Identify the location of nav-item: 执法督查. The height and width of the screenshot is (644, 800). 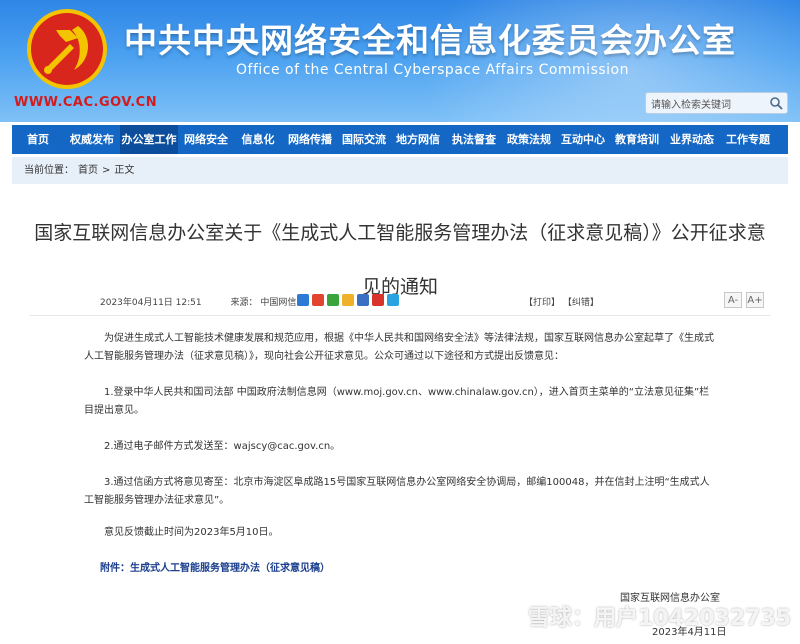
(474, 139).